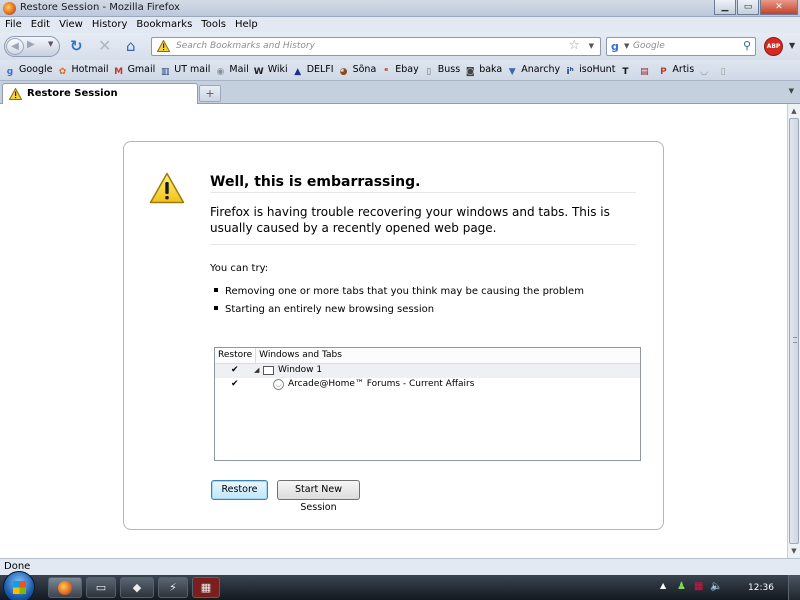 The width and height of the screenshot is (800, 600). I want to click on forward-button: ▶, so click(31, 44).